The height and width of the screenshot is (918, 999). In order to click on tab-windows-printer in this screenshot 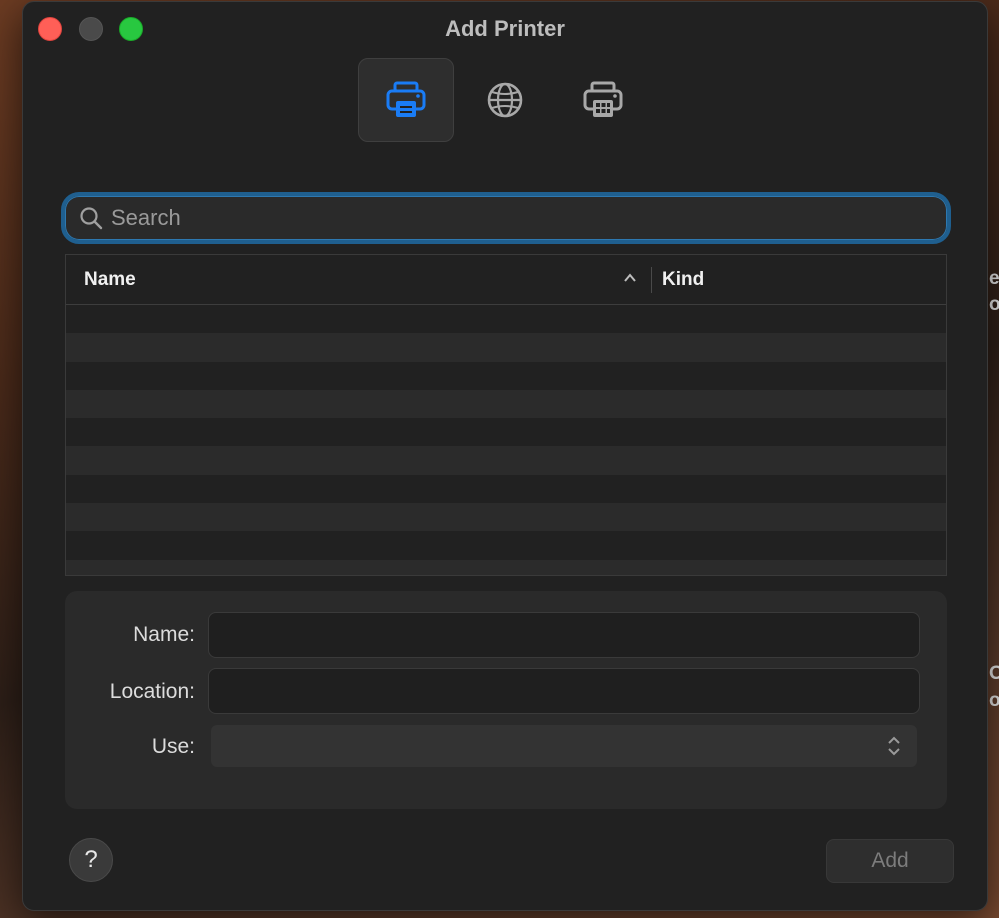, I will do `click(603, 100)`.